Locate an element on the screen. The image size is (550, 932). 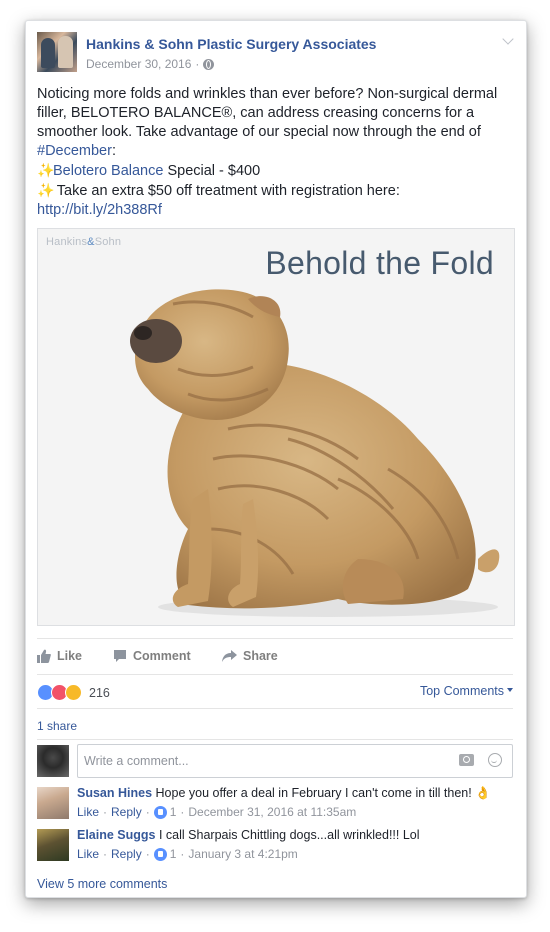
reaction-count: 216 is located at coordinates (99, 692).